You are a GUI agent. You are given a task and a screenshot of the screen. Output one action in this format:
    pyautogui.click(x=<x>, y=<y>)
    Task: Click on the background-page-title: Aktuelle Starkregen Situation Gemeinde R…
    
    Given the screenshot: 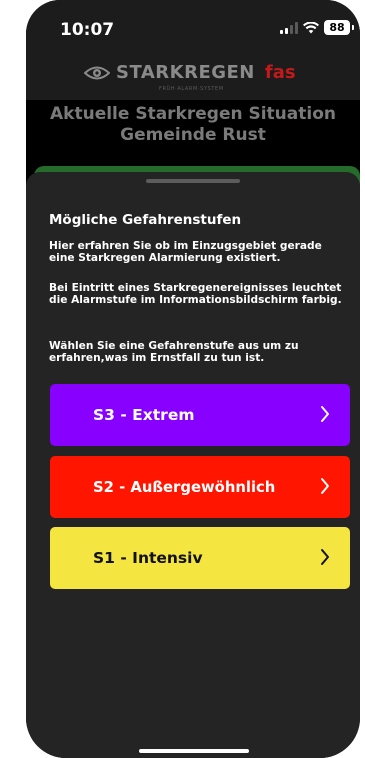 What is the action you would take?
    pyautogui.click(x=193, y=125)
    